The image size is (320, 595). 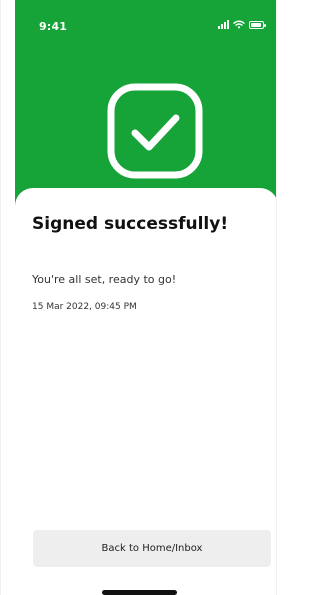 I want to click on wifi-icon, so click(x=239, y=24).